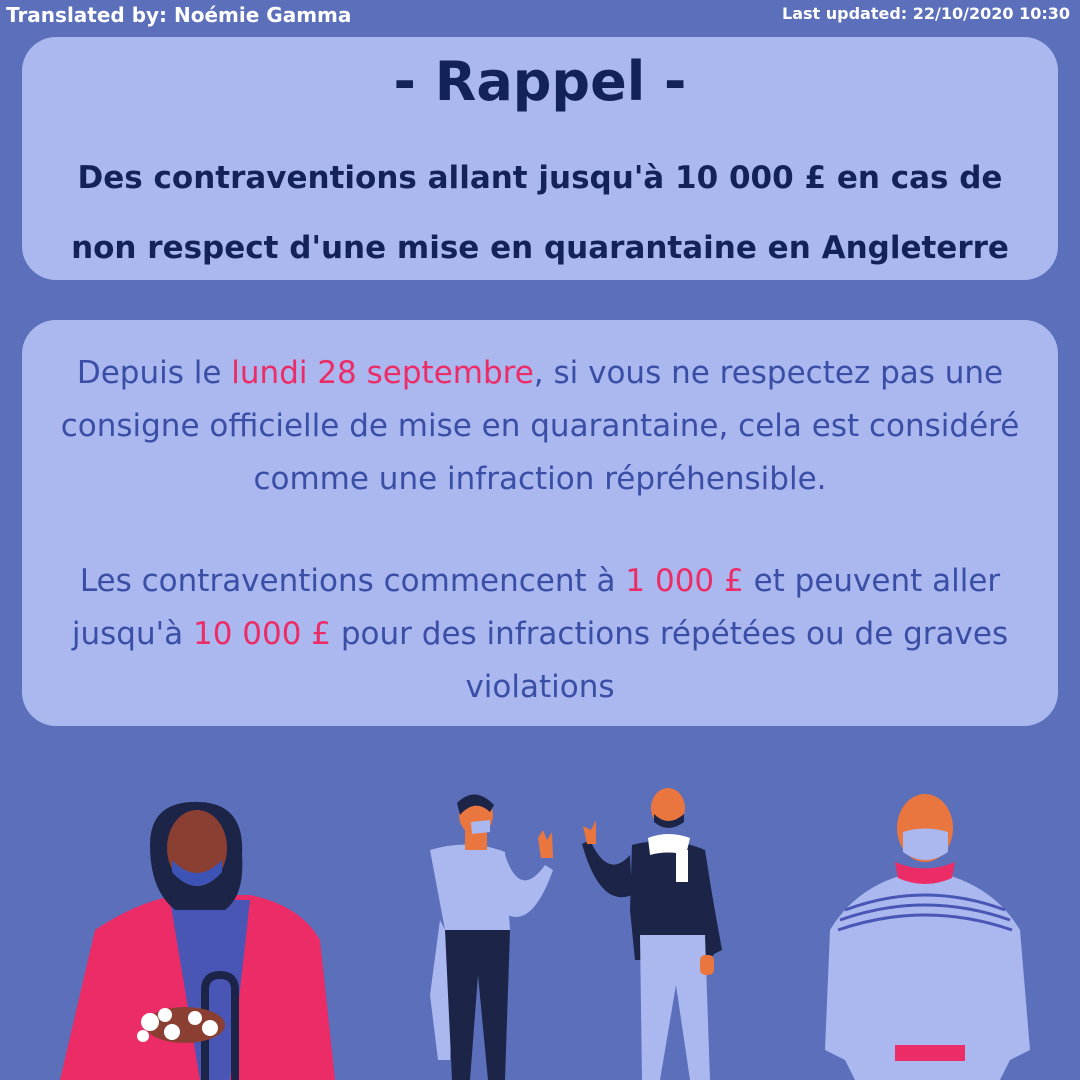  What do you see at coordinates (352, 581) in the screenshot?
I see `fines-intro: Les contraventions commencent à` at bounding box center [352, 581].